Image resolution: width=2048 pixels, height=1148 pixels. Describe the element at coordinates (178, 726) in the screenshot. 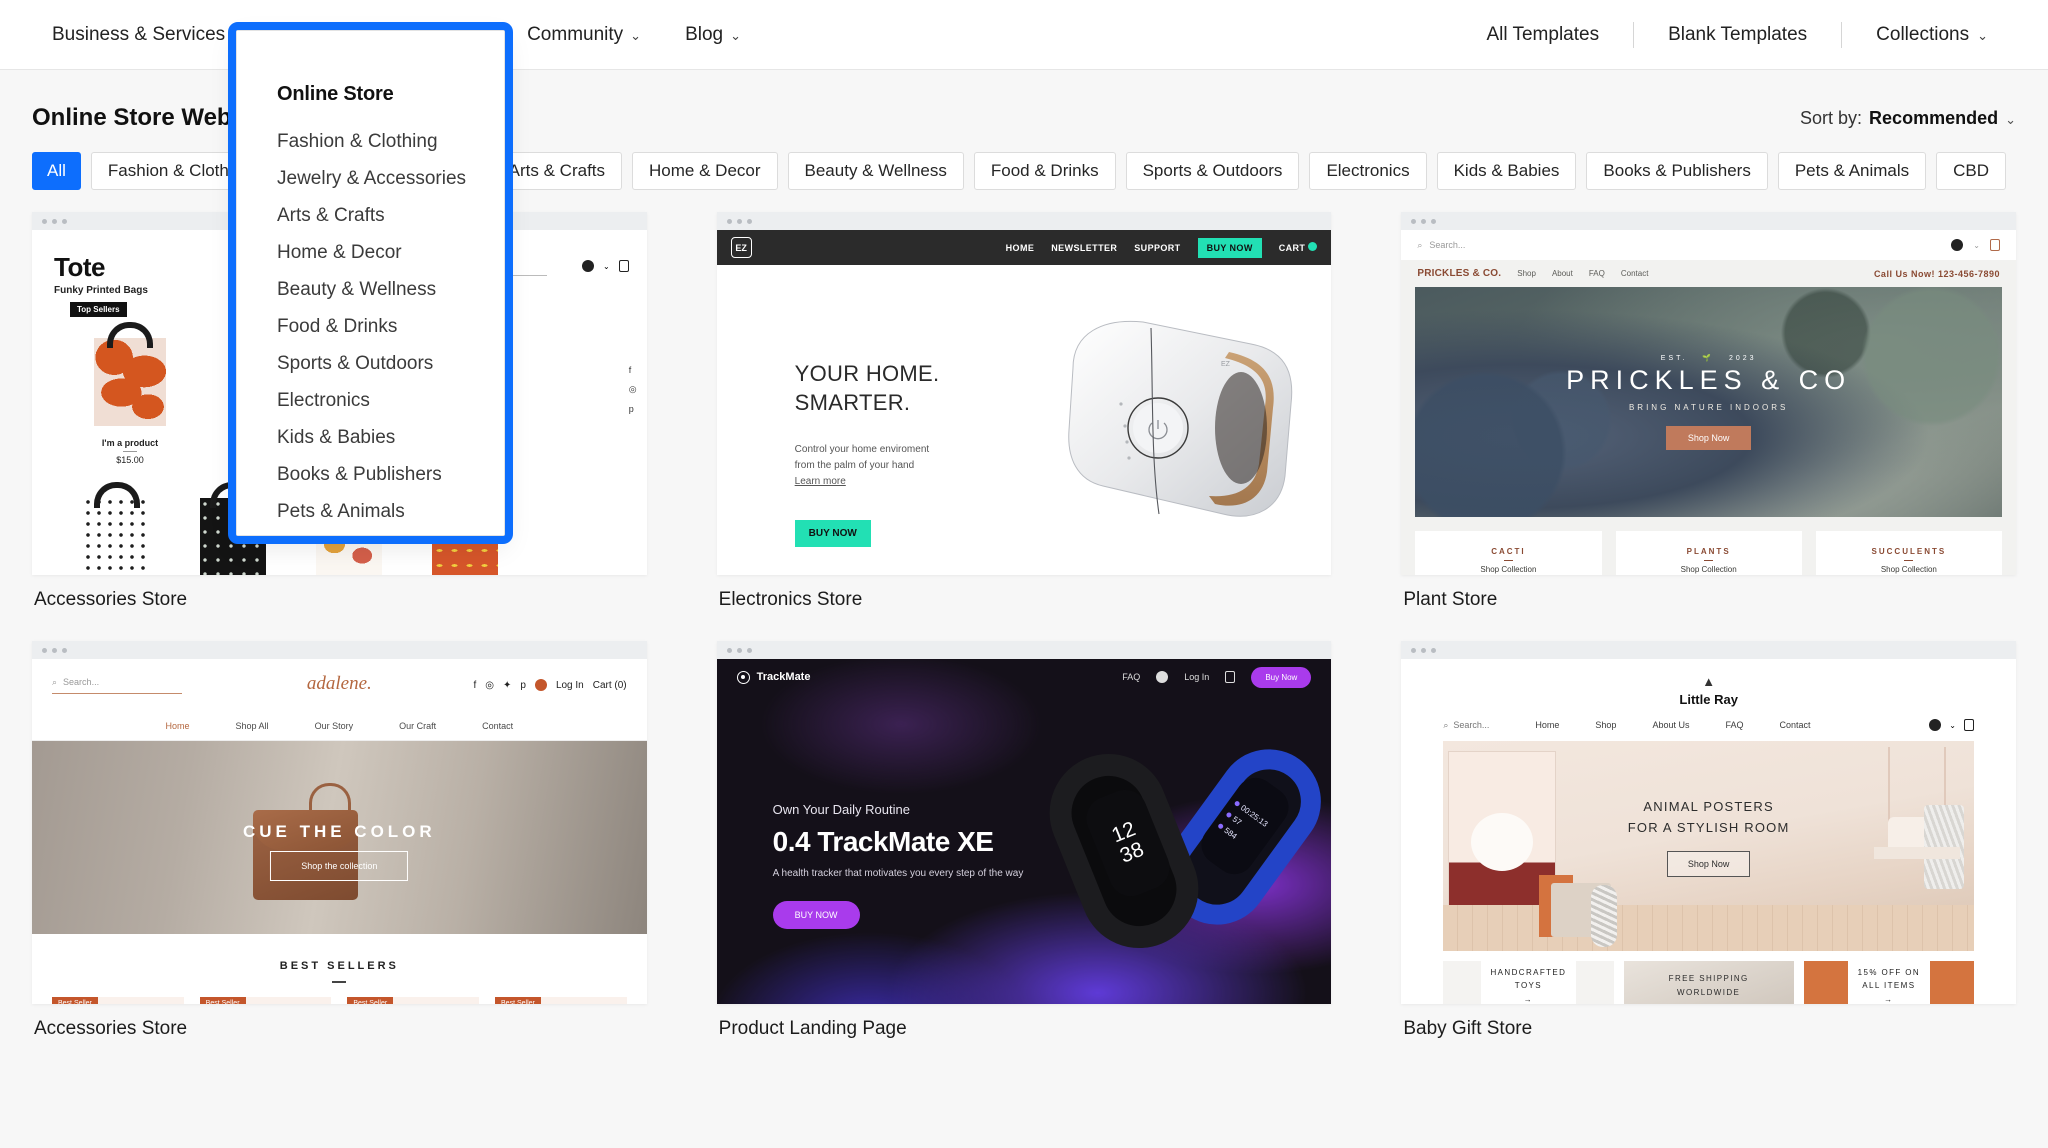

I see `adalene-nav-home: Home` at that location.